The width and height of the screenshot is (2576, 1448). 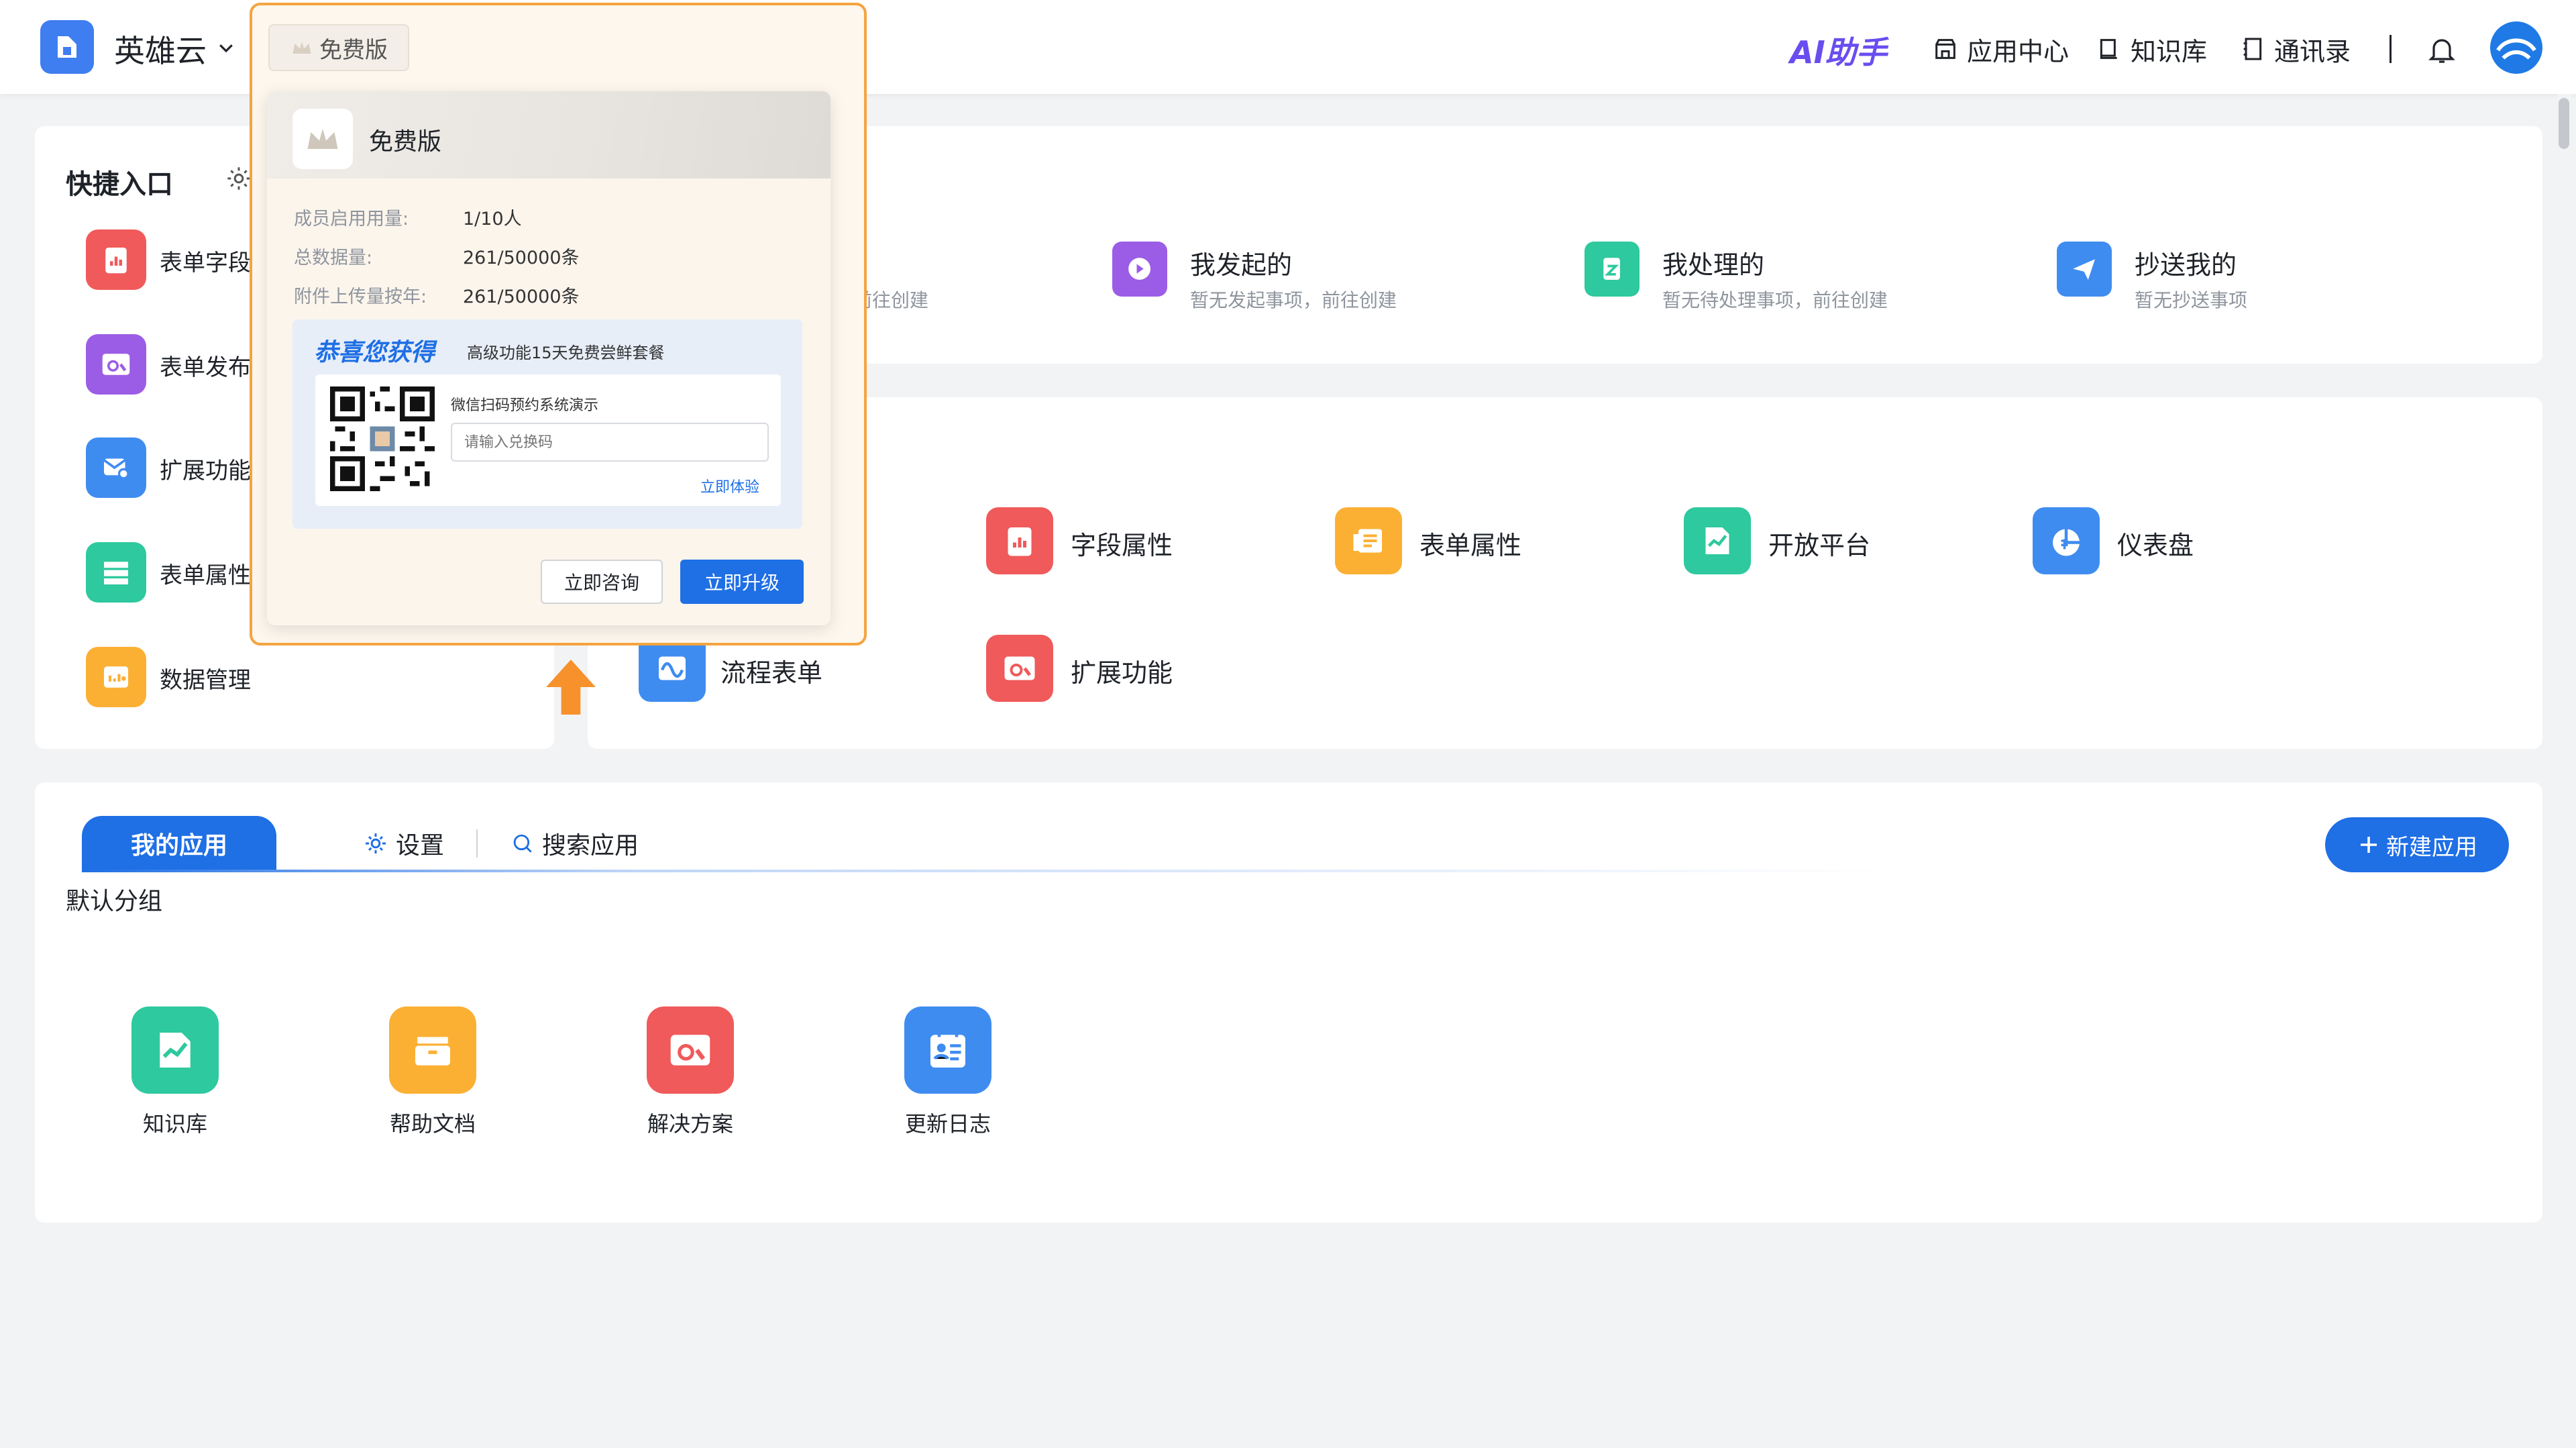 What do you see at coordinates (114, 901) in the screenshot?
I see `group-title: 默认分组` at bounding box center [114, 901].